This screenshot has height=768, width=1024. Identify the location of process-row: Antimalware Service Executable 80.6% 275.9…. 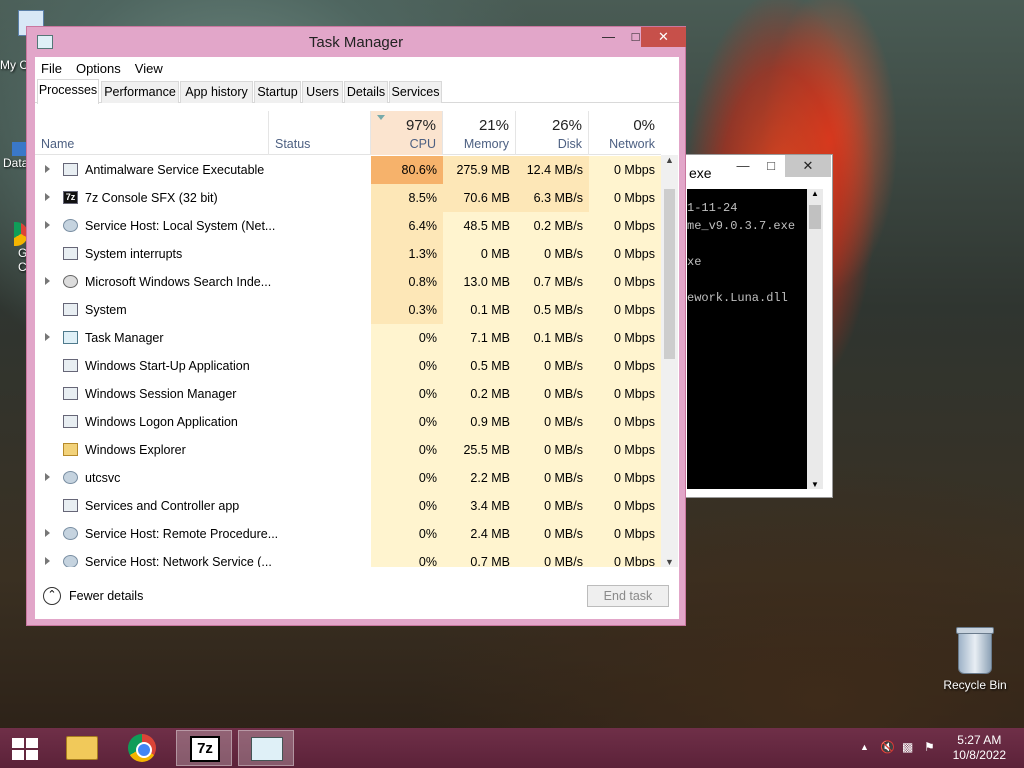
(348, 170).